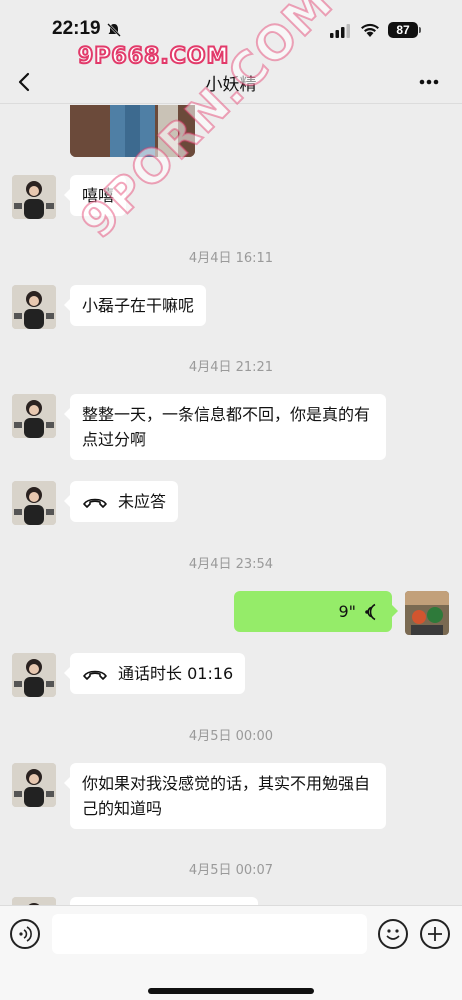 The width and height of the screenshot is (462, 1000). Describe the element at coordinates (98, 195) in the screenshot. I see `message-text: 嘻嘻` at that location.